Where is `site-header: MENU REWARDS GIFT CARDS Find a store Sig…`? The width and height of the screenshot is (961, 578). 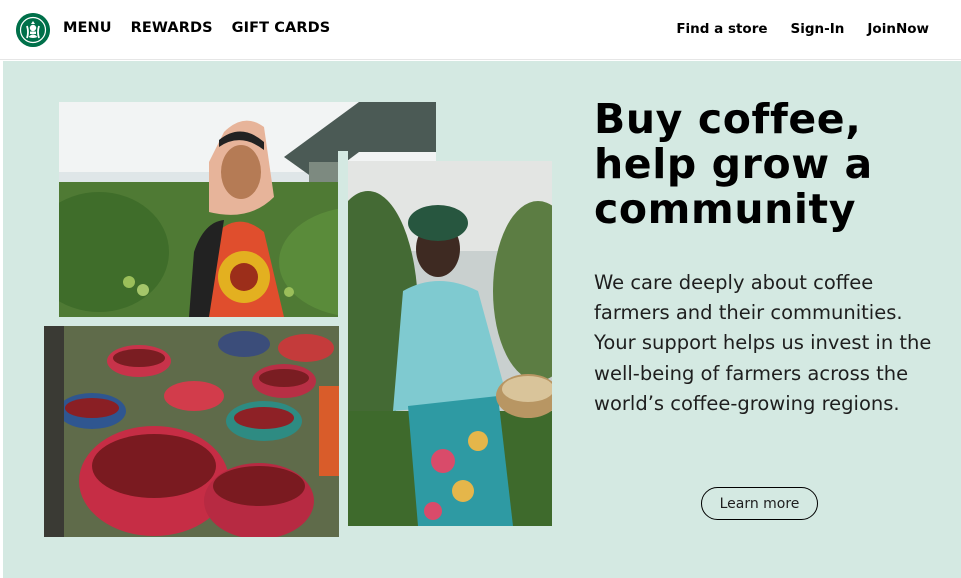
site-header: MENU REWARDS GIFT CARDS Find a store Sig… is located at coordinates (480, 30).